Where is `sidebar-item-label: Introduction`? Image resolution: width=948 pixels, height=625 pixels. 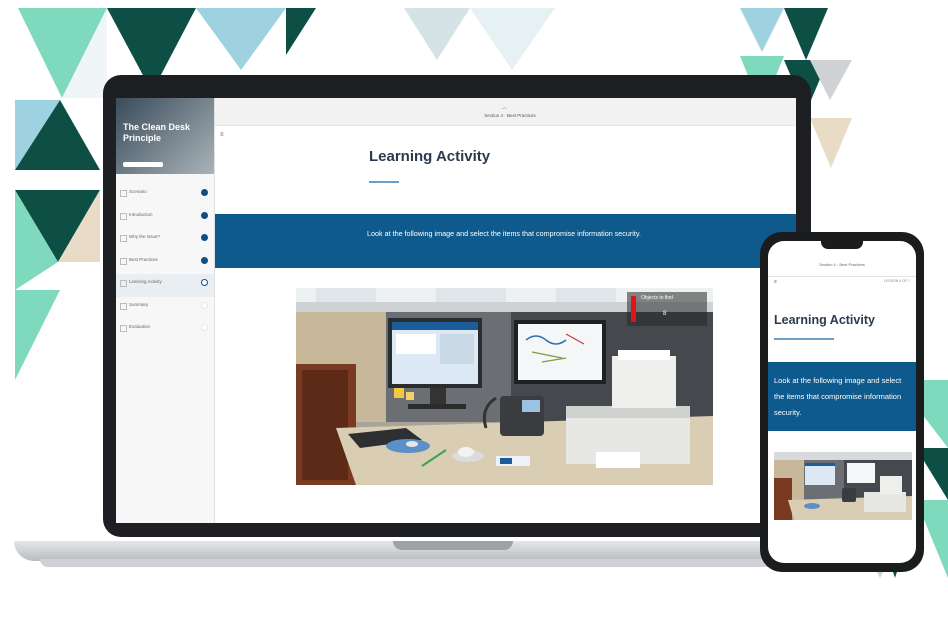 sidebar-item-label: Introduction is located at coordinates (141, 214).